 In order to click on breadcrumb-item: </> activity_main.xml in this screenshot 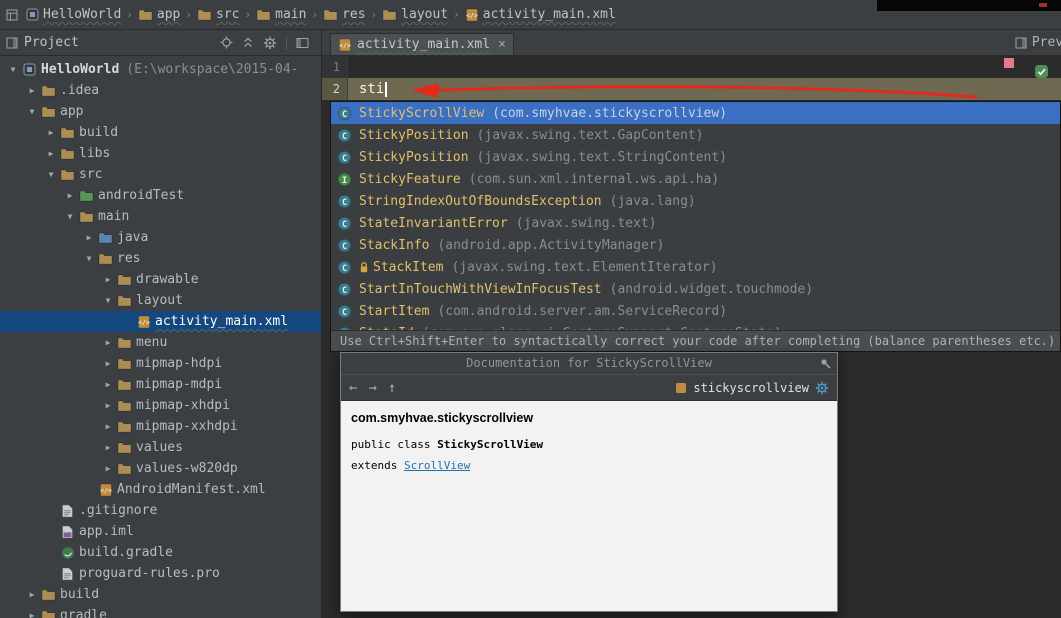, I will do `click(540, 14)`.